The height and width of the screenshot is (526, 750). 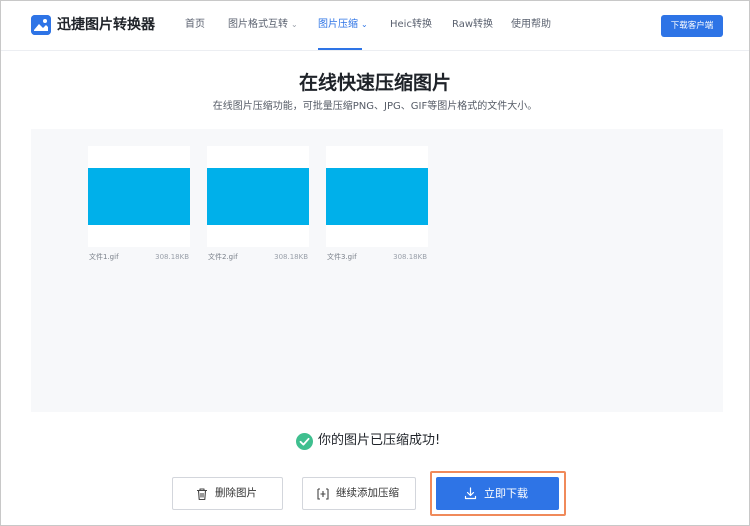 What do you see at coordinates (106, 25) in the screenshot?
I see `brand-name: 迅捷图片转换器` at bounding box center [106, 25].